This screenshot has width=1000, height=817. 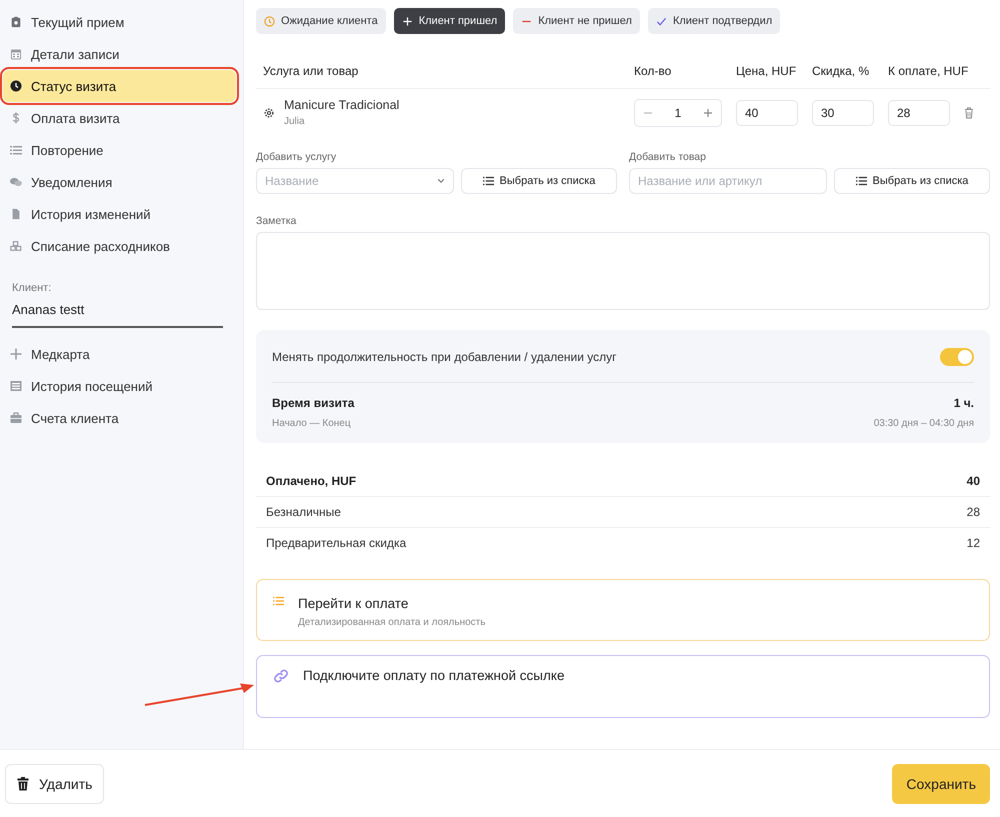 I want to click on toggle-switch, so click(x=957, y=357).